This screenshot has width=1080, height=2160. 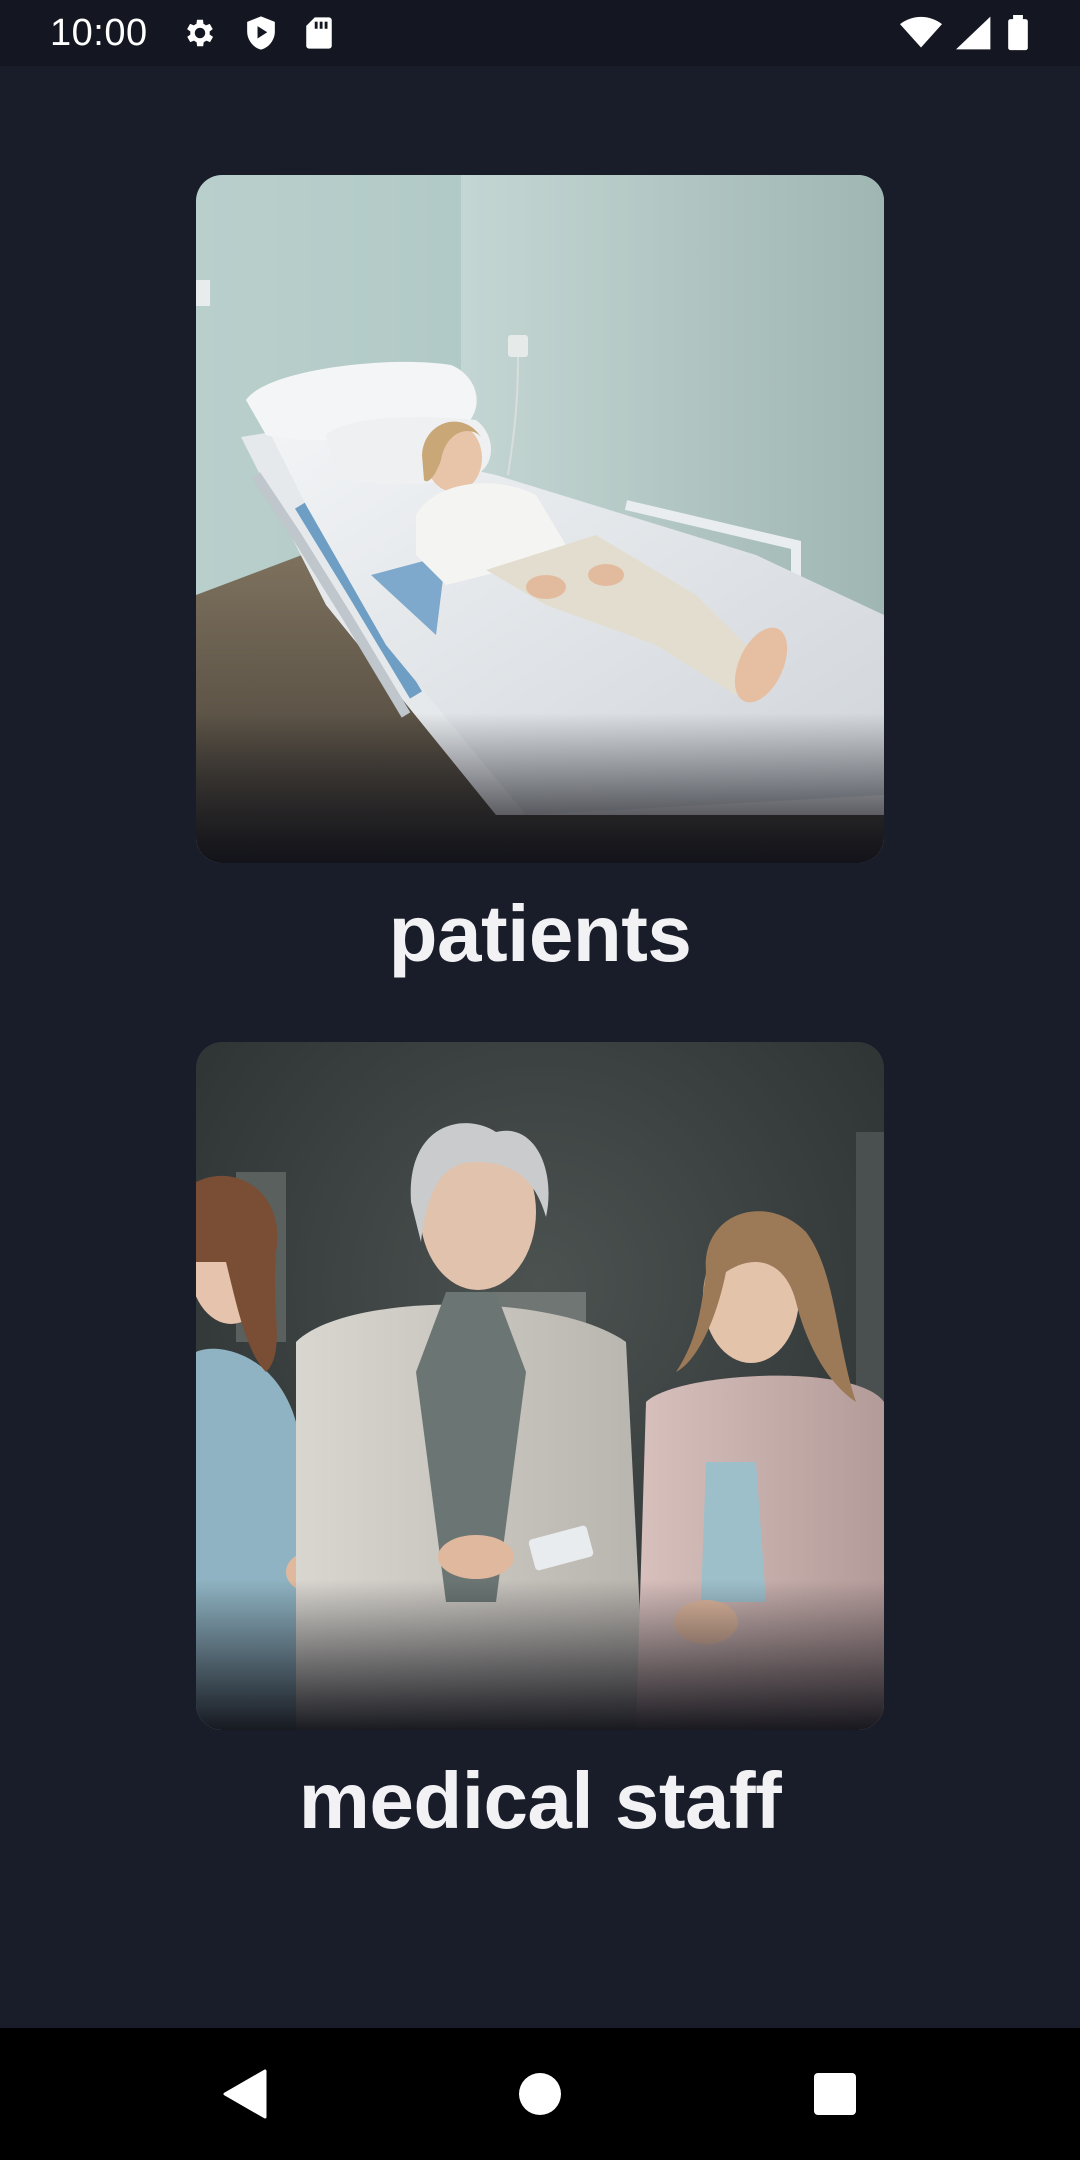 What do you see at coordinates (540, 934) in the screenshot?
I see `patients-label: patients` at bounding box center [540, 934].